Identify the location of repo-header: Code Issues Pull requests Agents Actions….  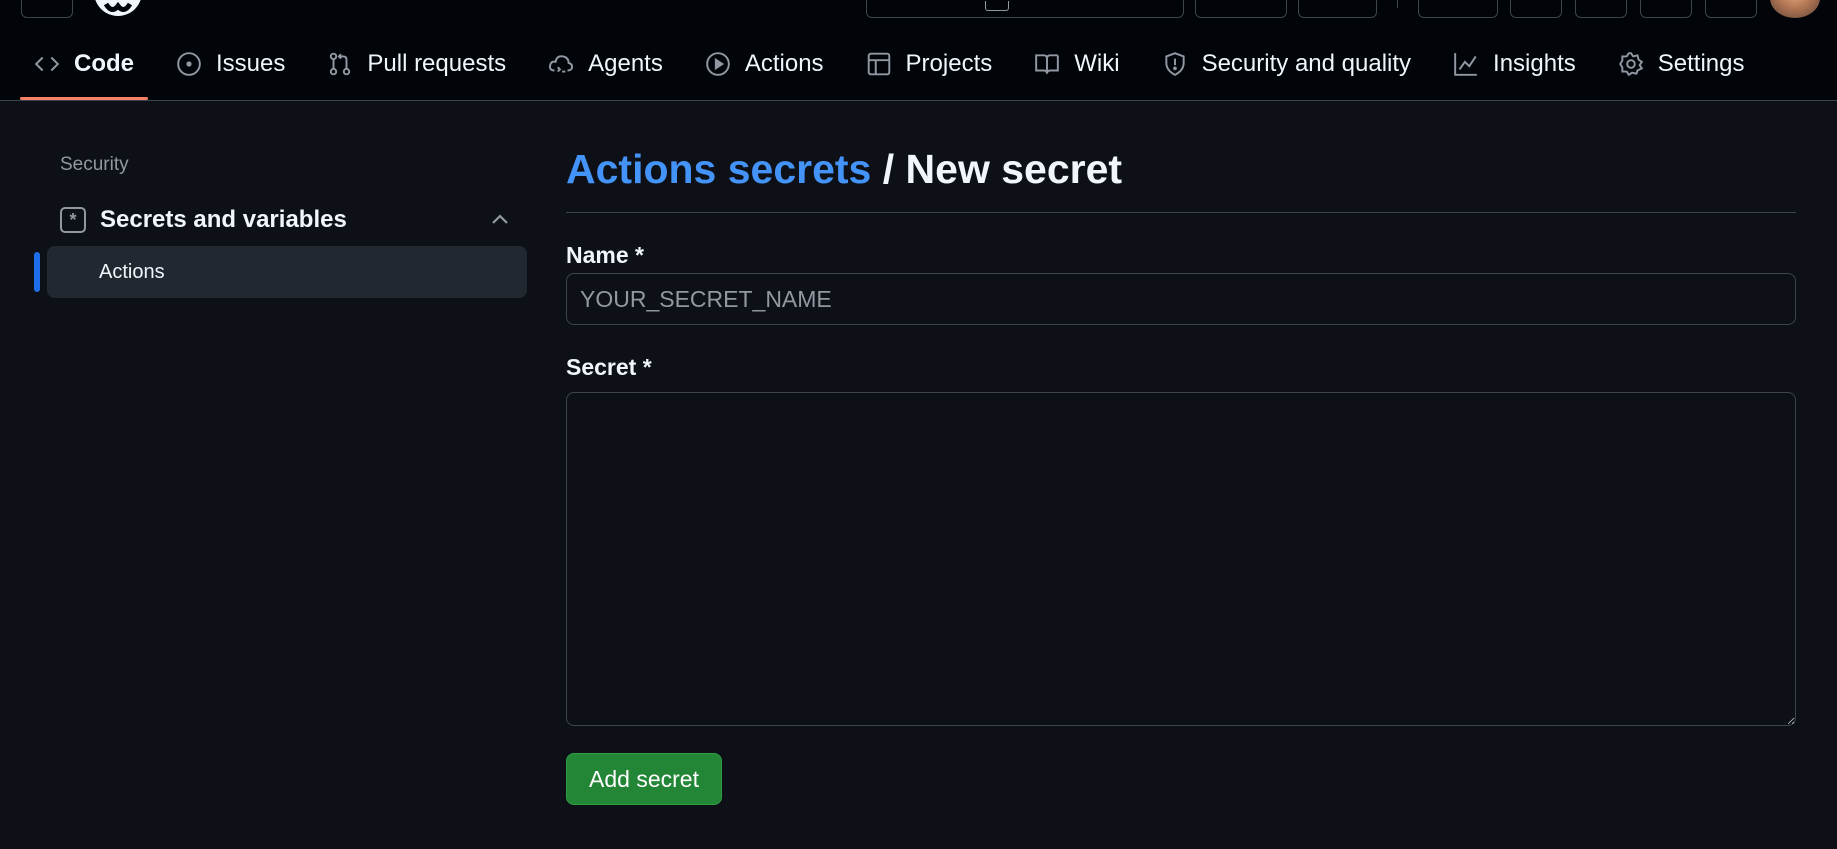
(918, 50).